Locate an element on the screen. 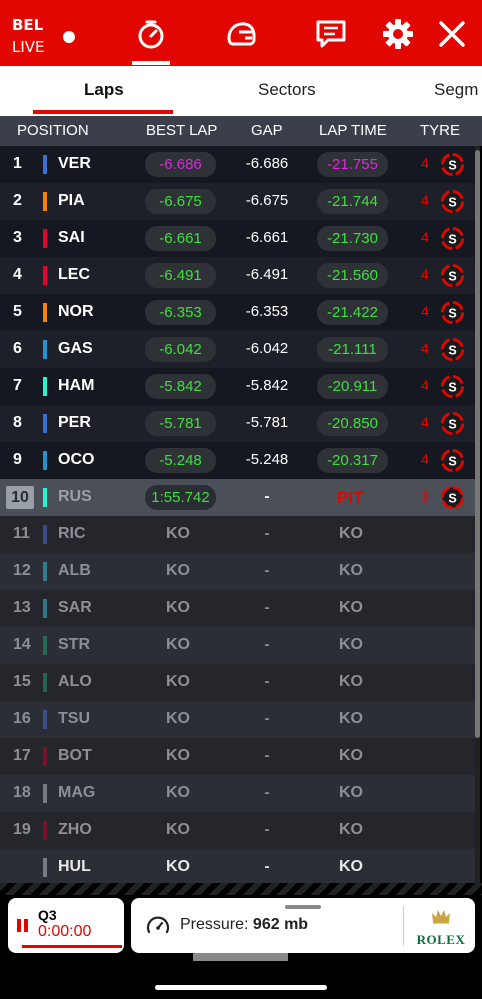  driver-code: BOT is located at coordinates (75, 755).